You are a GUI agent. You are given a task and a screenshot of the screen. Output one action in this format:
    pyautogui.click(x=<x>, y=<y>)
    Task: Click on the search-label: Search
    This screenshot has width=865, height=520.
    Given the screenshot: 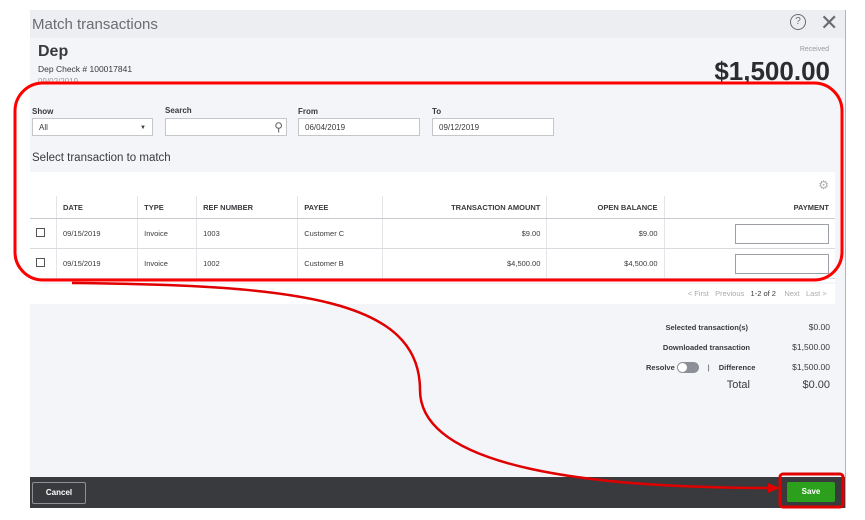 What is the action you would take?
    pyautogui.click(x=178, y=110)
    